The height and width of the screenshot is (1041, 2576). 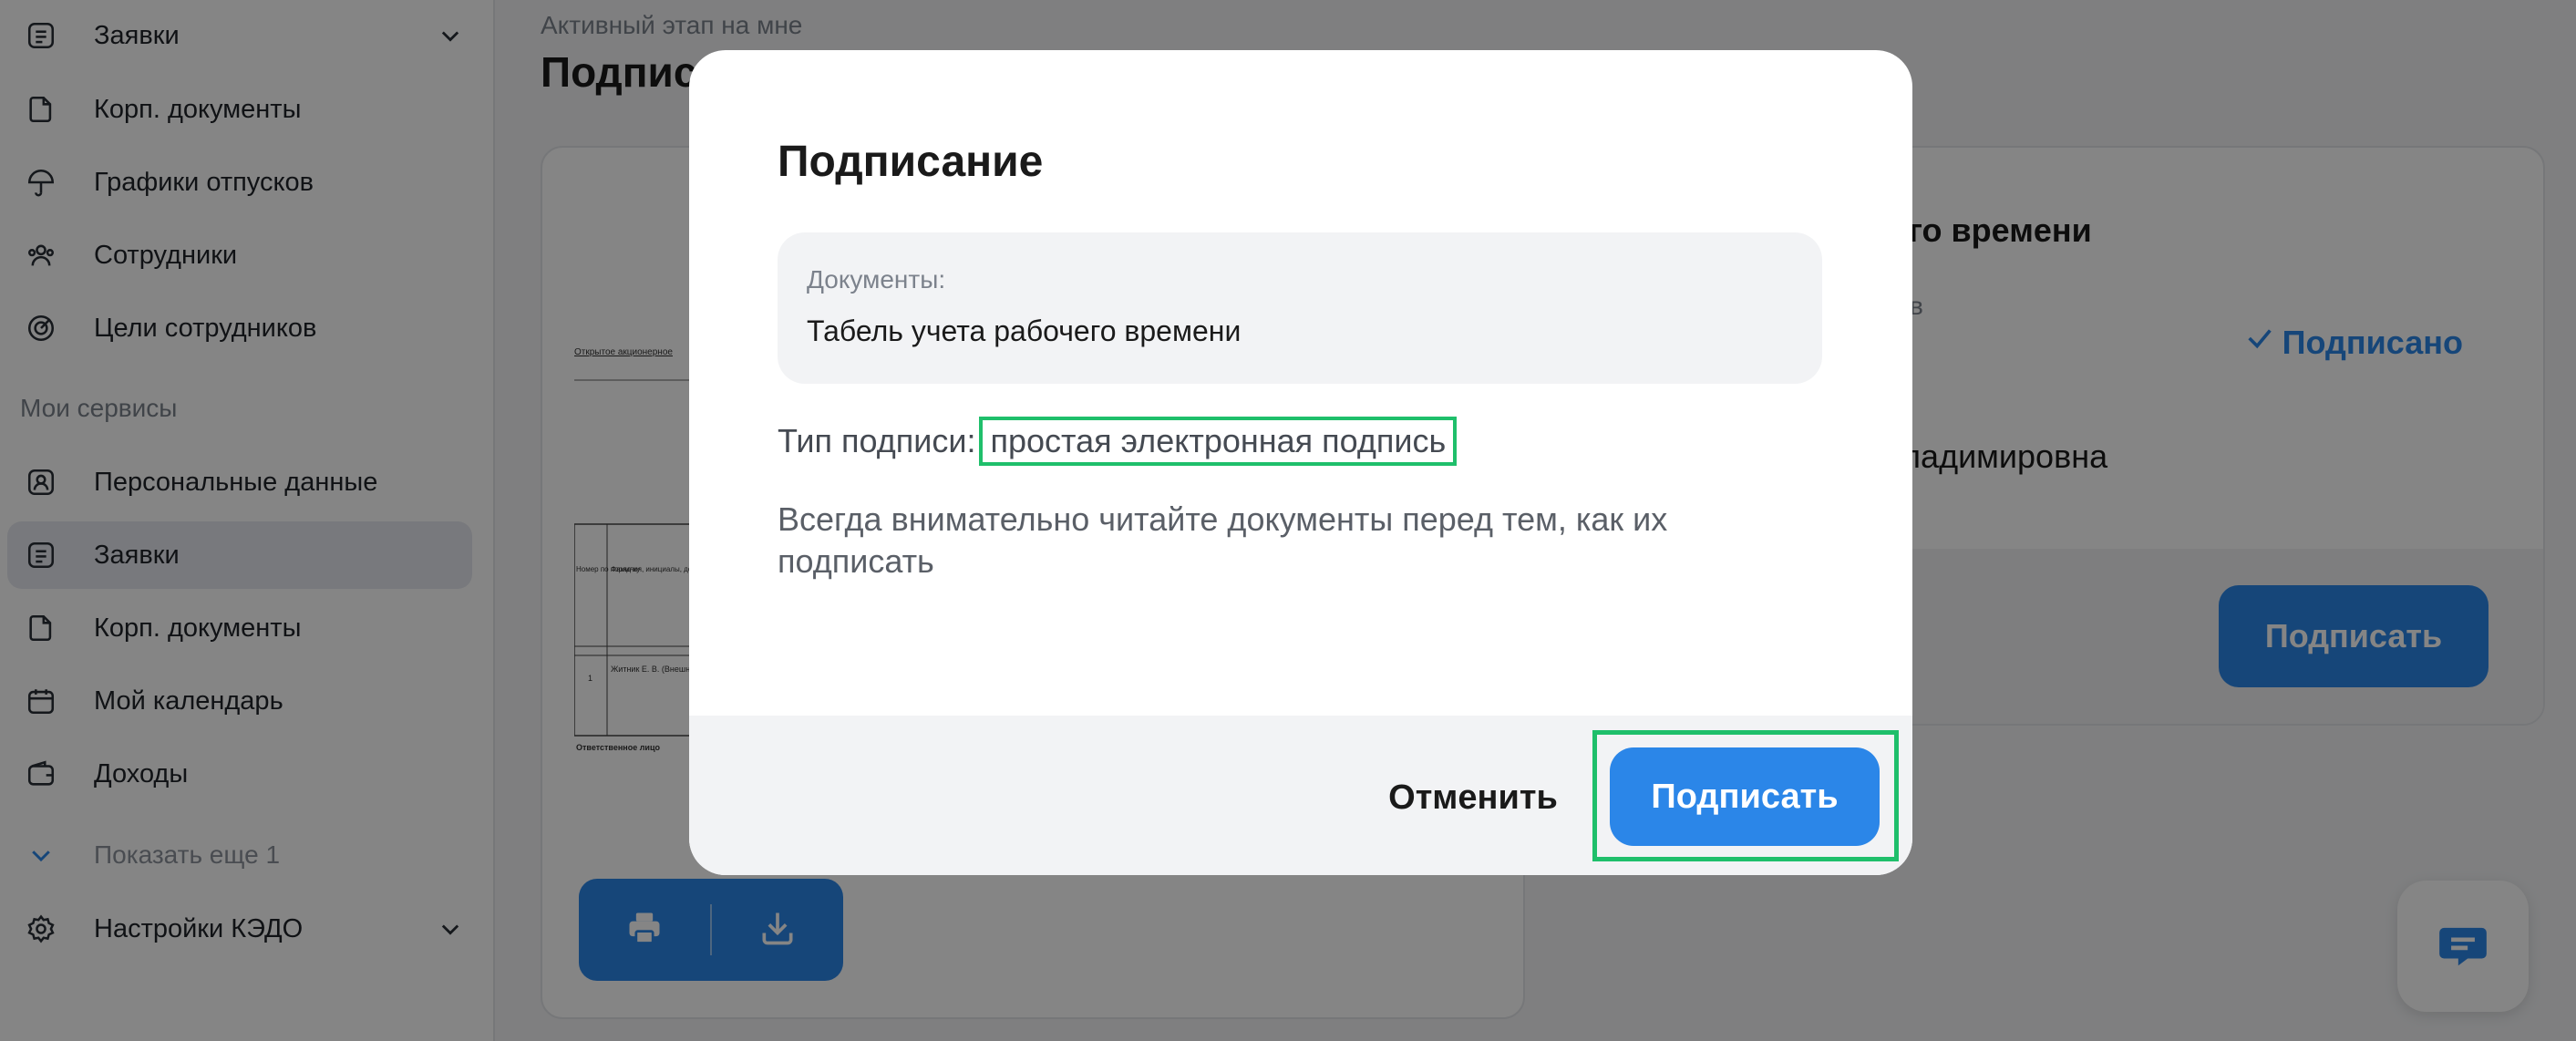 What do you see at coordinates (877, 440) in the screenshot?
I see `signature-type-label: Тип подписи:` at bounding box center [877, 440].